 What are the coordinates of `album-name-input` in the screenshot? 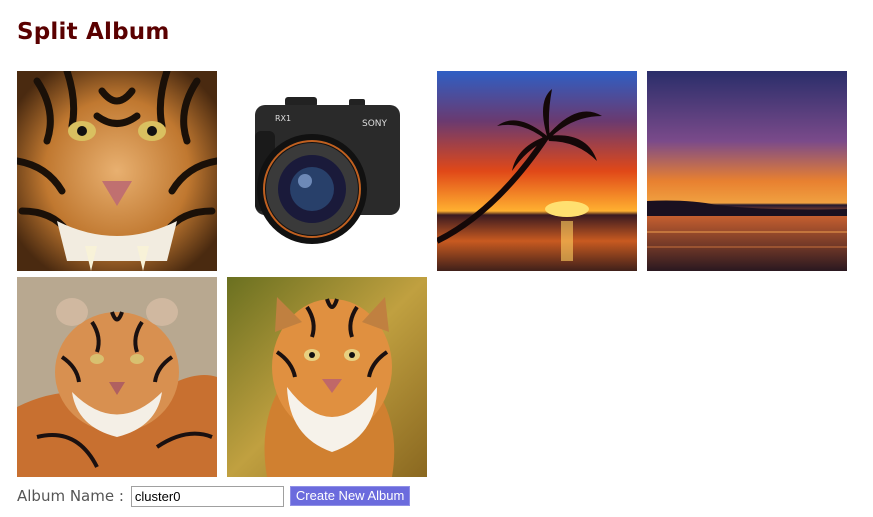 It's located at (207, 496).